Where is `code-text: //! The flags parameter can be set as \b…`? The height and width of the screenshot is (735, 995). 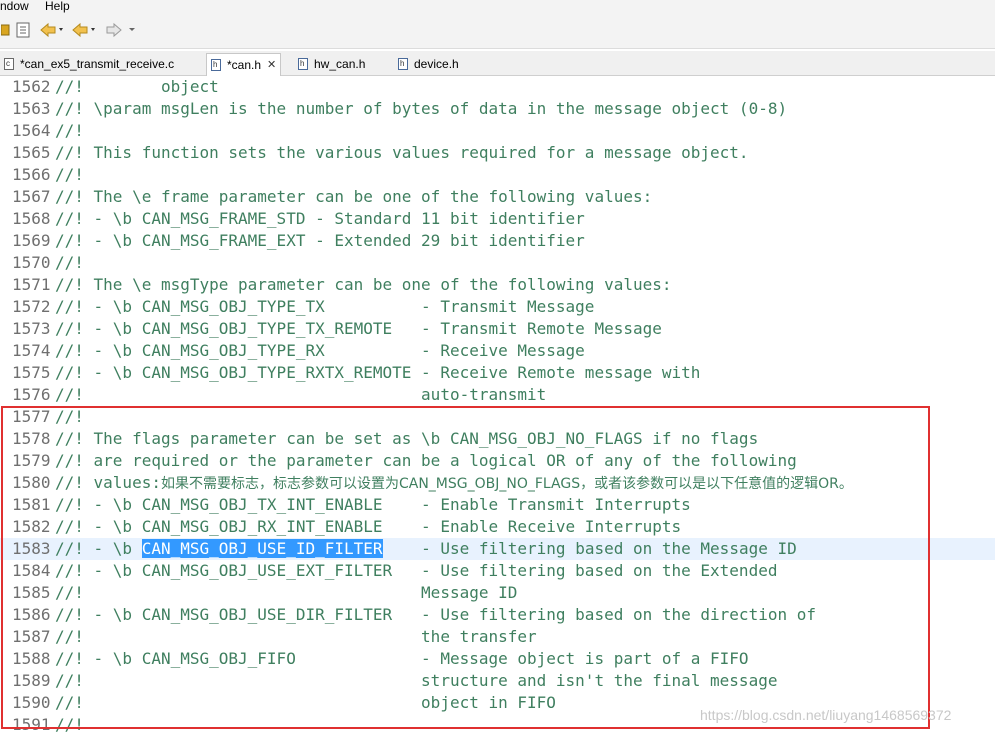 code-text: //! The flags parameter can be set as \b… is located at coordinates (406, 439).